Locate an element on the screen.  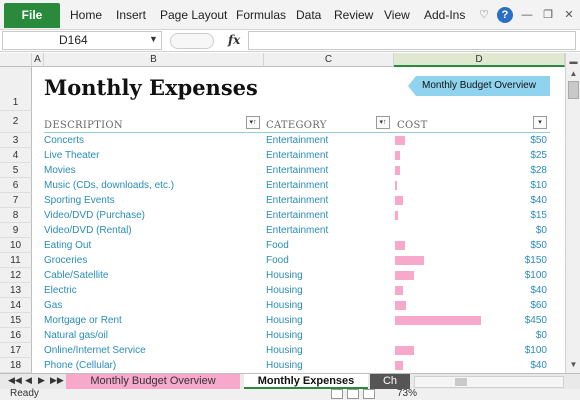
scroll-up-icon: ▲ is located at coordinates (573, 73).